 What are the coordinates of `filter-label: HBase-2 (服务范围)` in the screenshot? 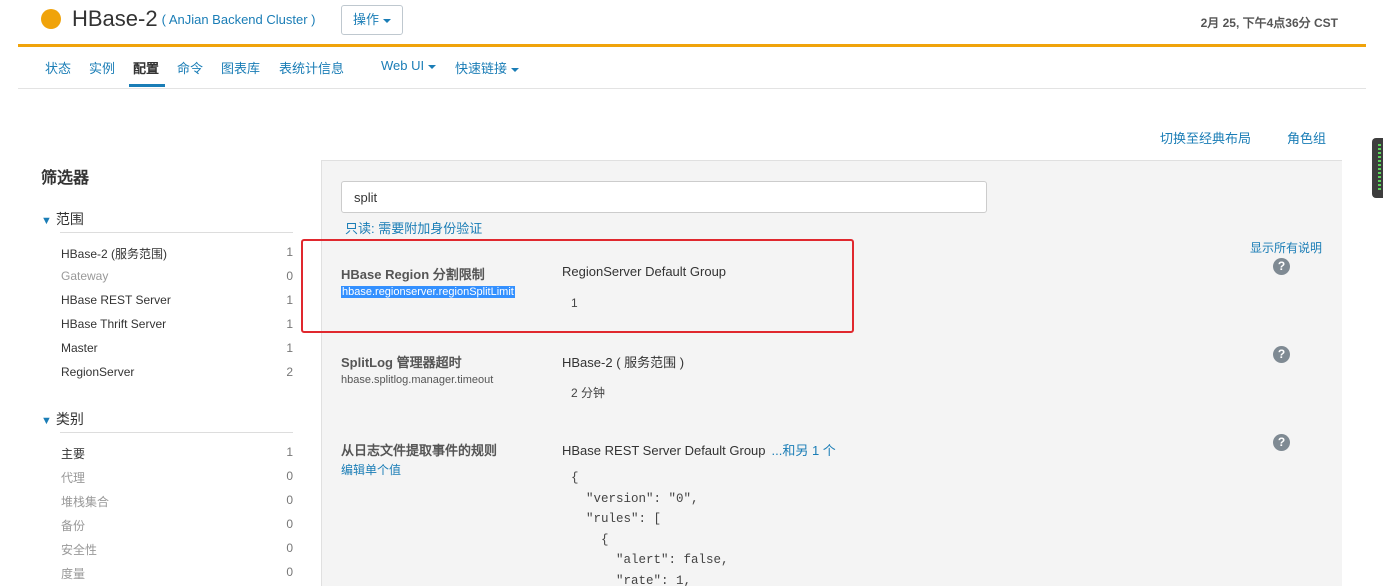 It's located at (114, 254).